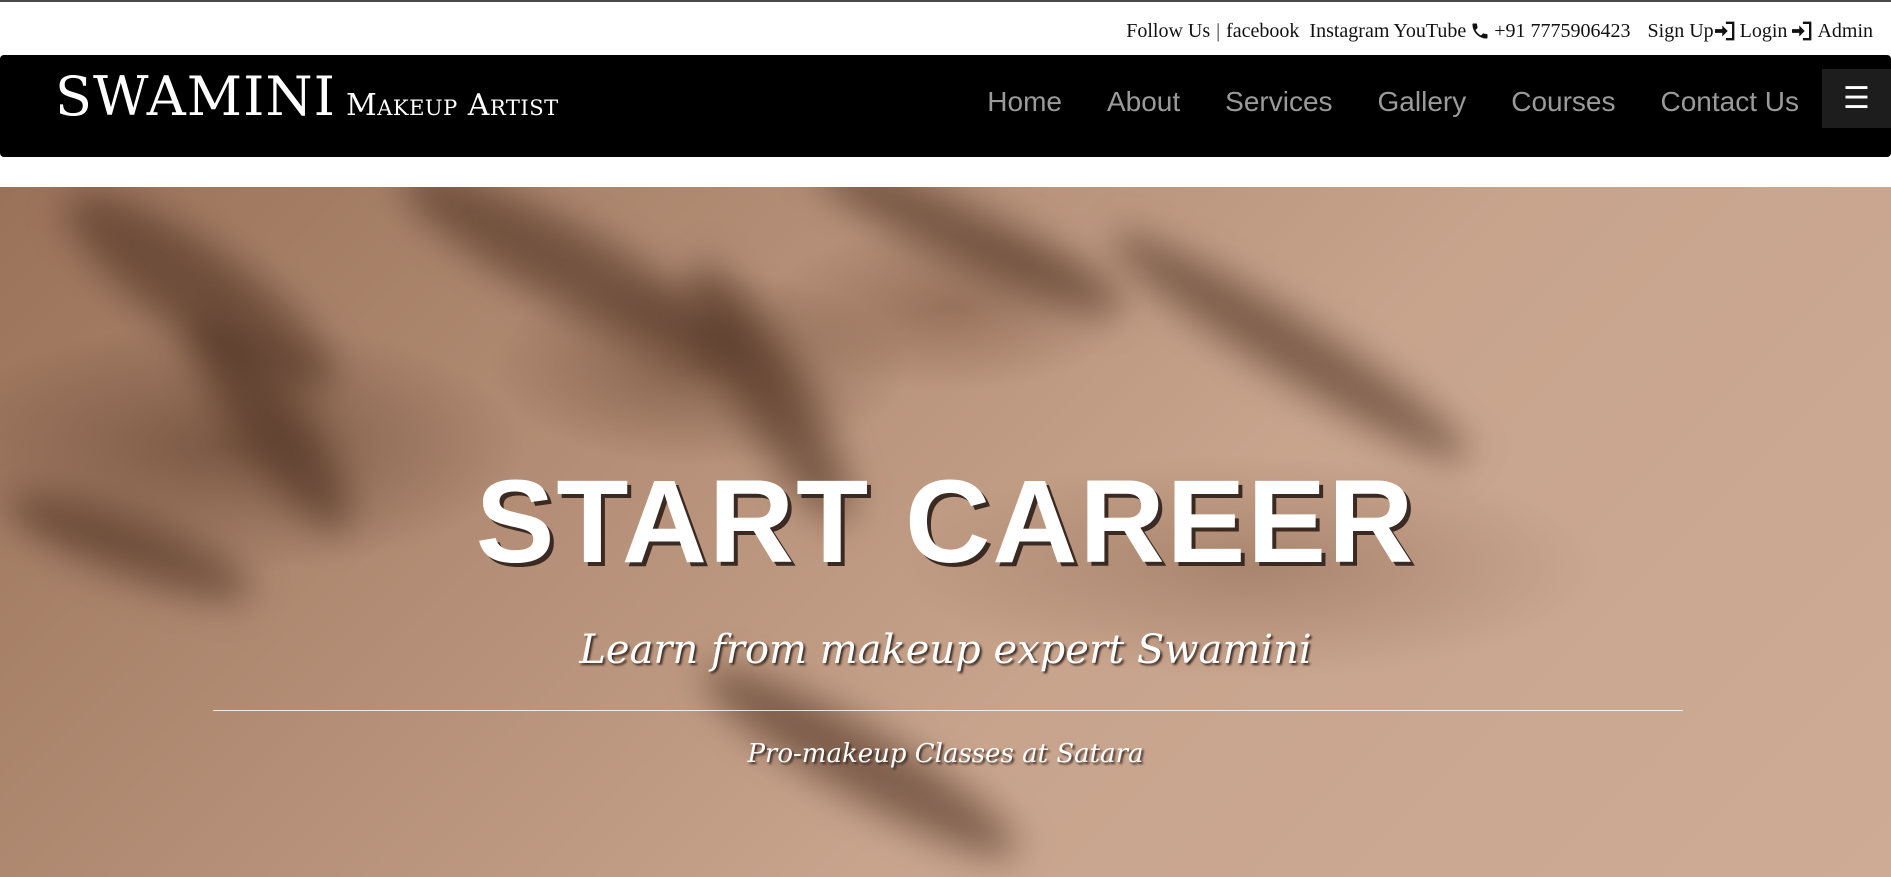 The height and width of the screenshot is (877, 1891). I want to click on login-link: Login, so click(1764, 31).